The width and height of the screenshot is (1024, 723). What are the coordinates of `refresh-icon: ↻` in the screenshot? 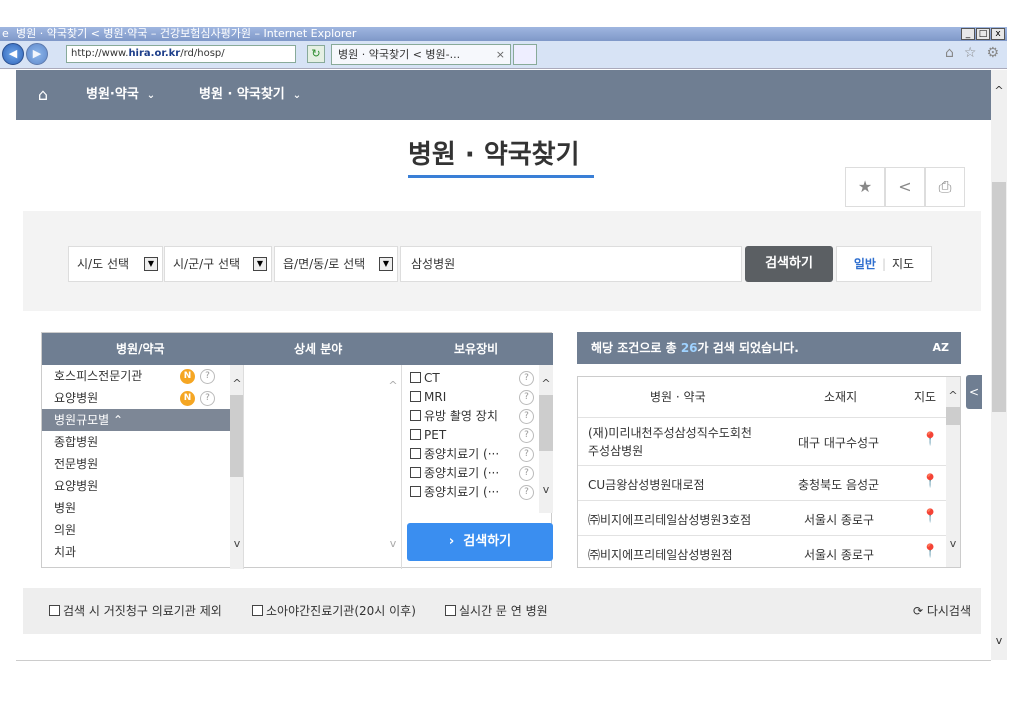 It's located at (316, 54).